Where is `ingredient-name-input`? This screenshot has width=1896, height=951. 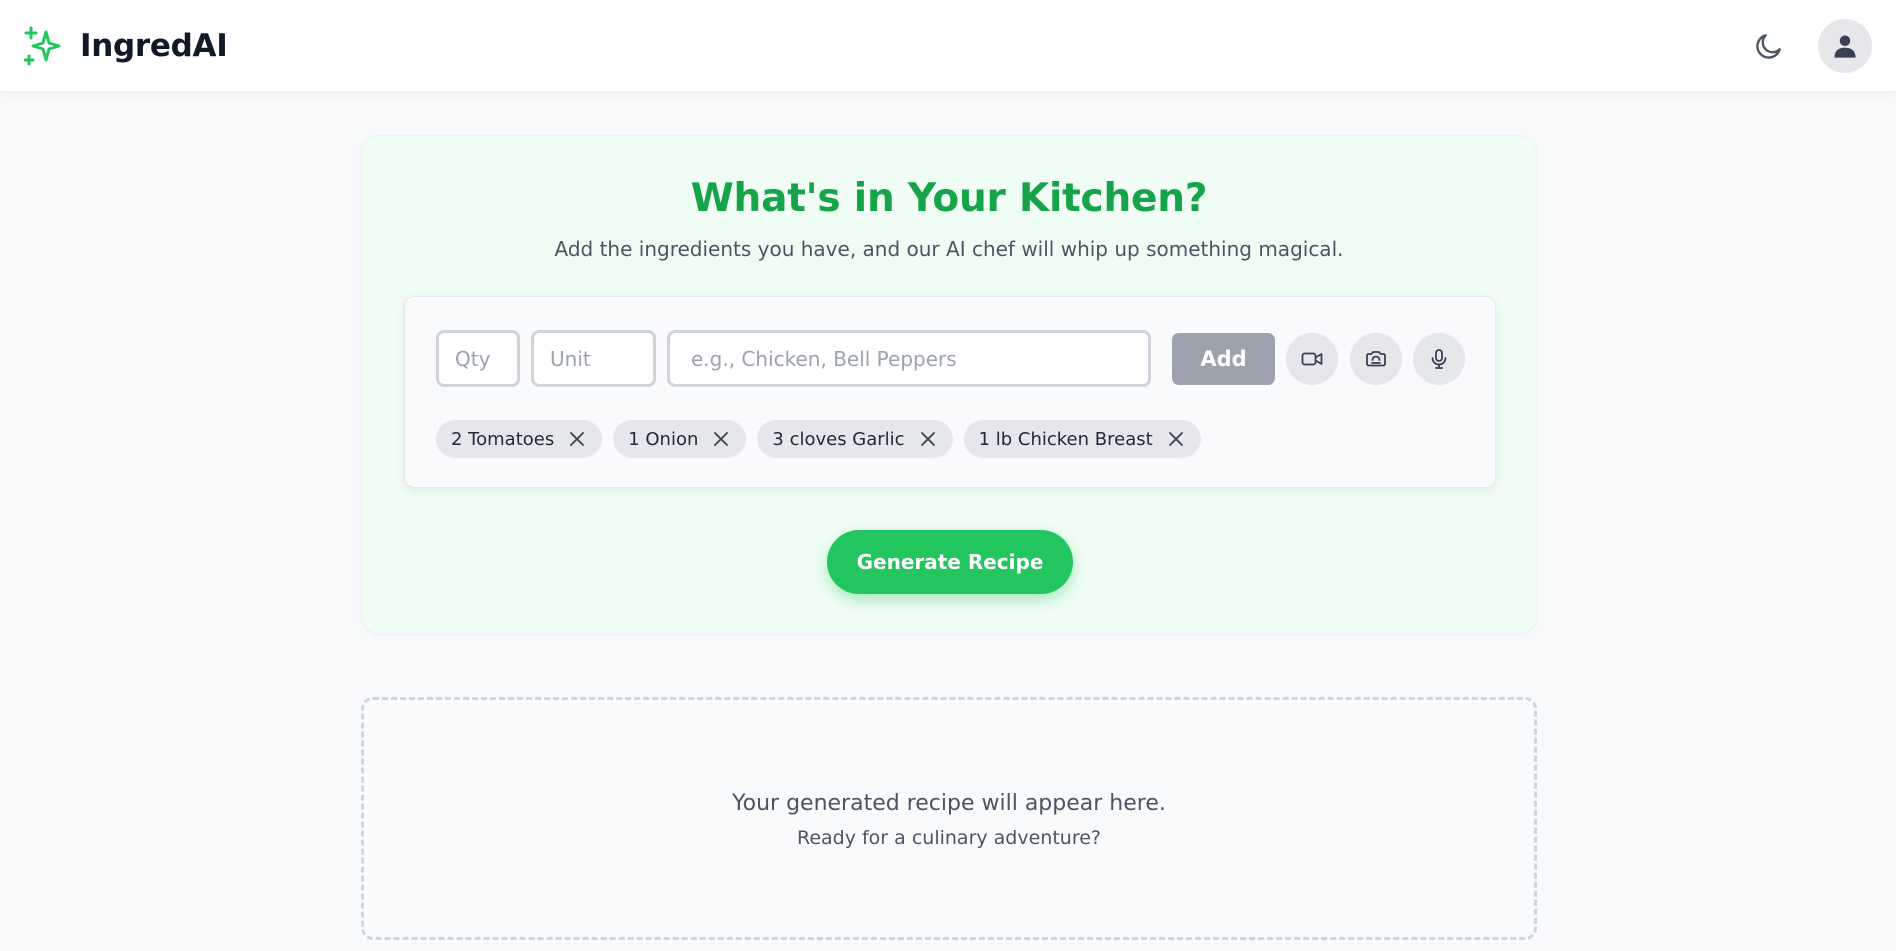
ingredient-name-input is located at coordinates (909, 358).